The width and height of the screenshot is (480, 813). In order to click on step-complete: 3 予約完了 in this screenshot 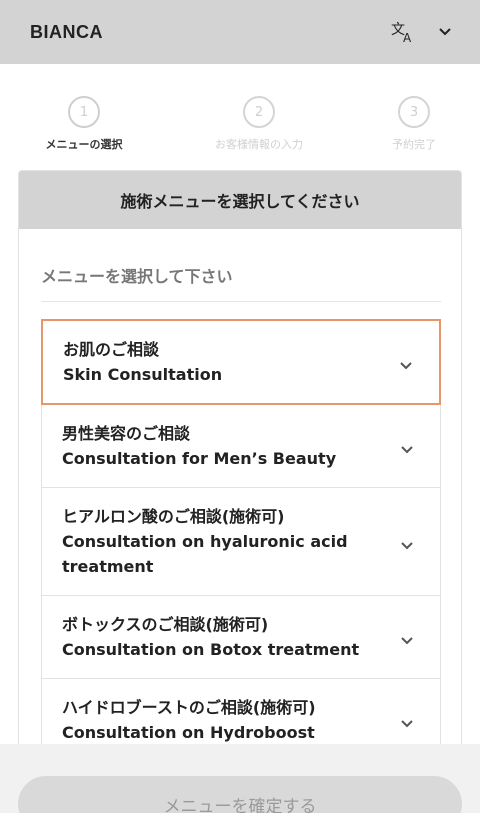, I will do `click(414, 124)`.